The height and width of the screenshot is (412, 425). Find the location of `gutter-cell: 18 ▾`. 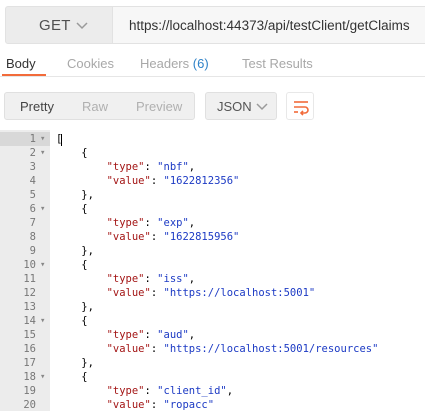

gutter-cell: 18 ▾ is located at coordinates (25, 377).